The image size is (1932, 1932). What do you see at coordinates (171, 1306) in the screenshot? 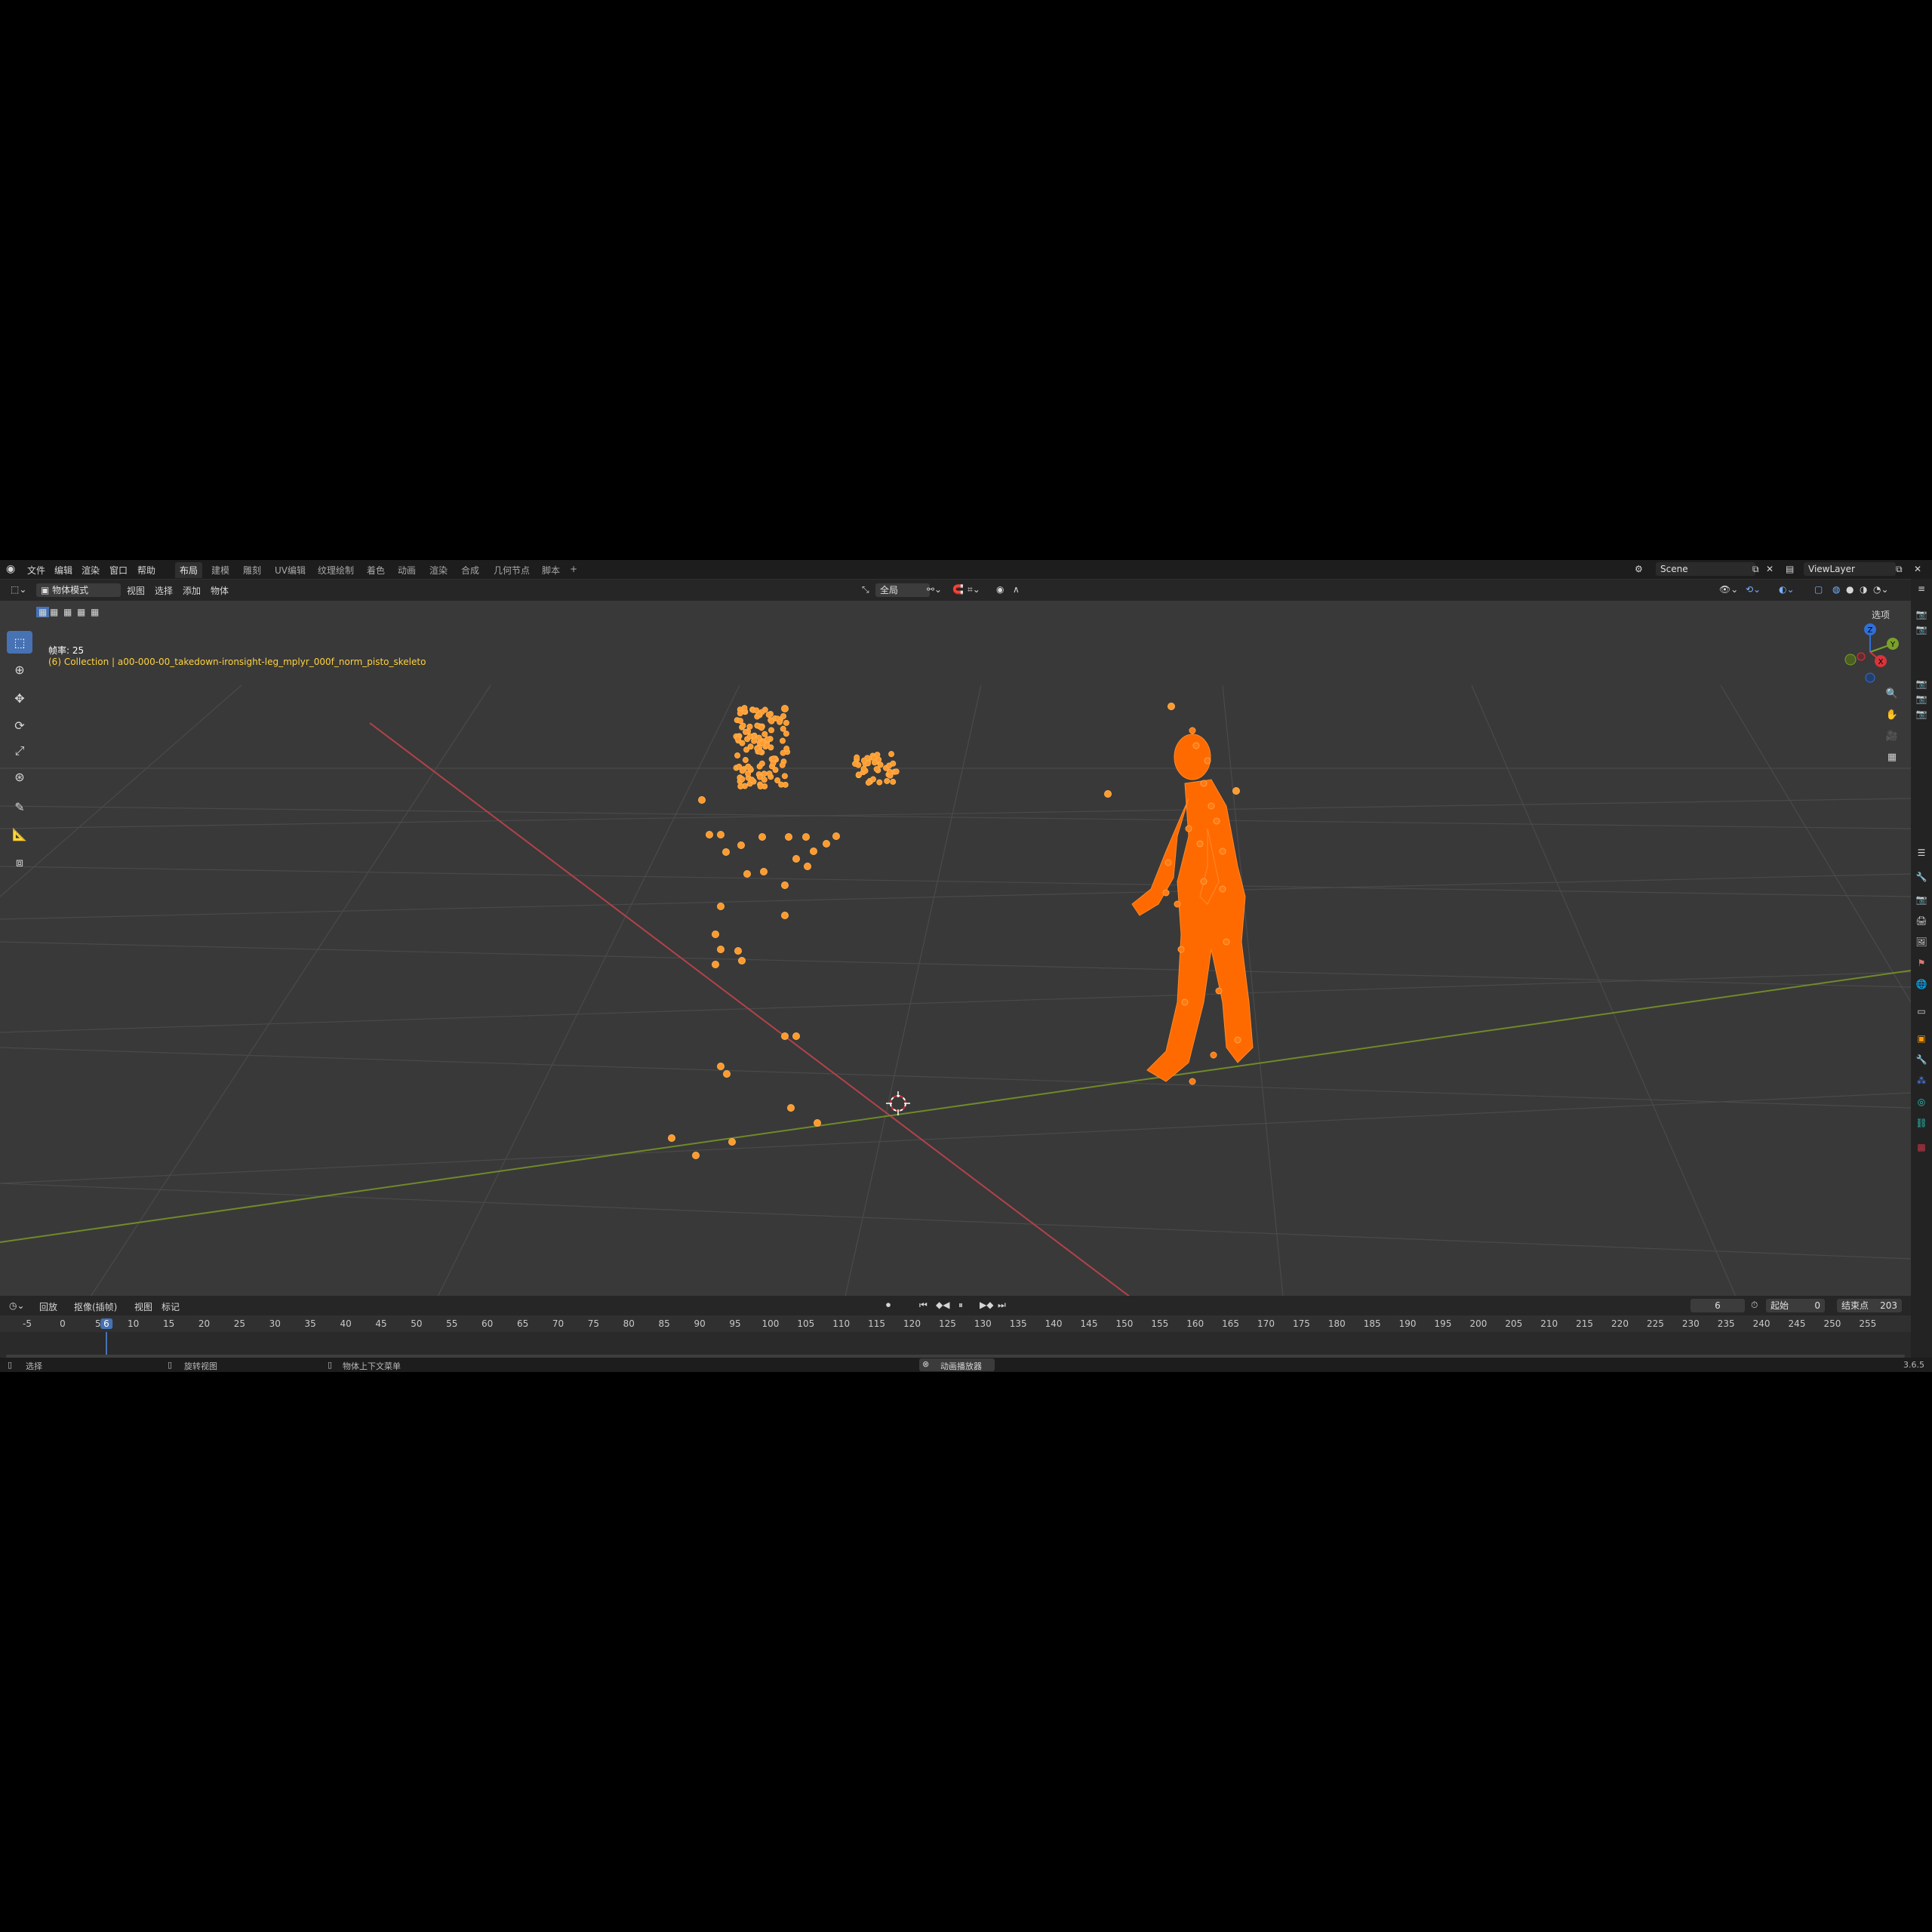
I see `marker-menu: 标记` at bounding box center [171, 1306].